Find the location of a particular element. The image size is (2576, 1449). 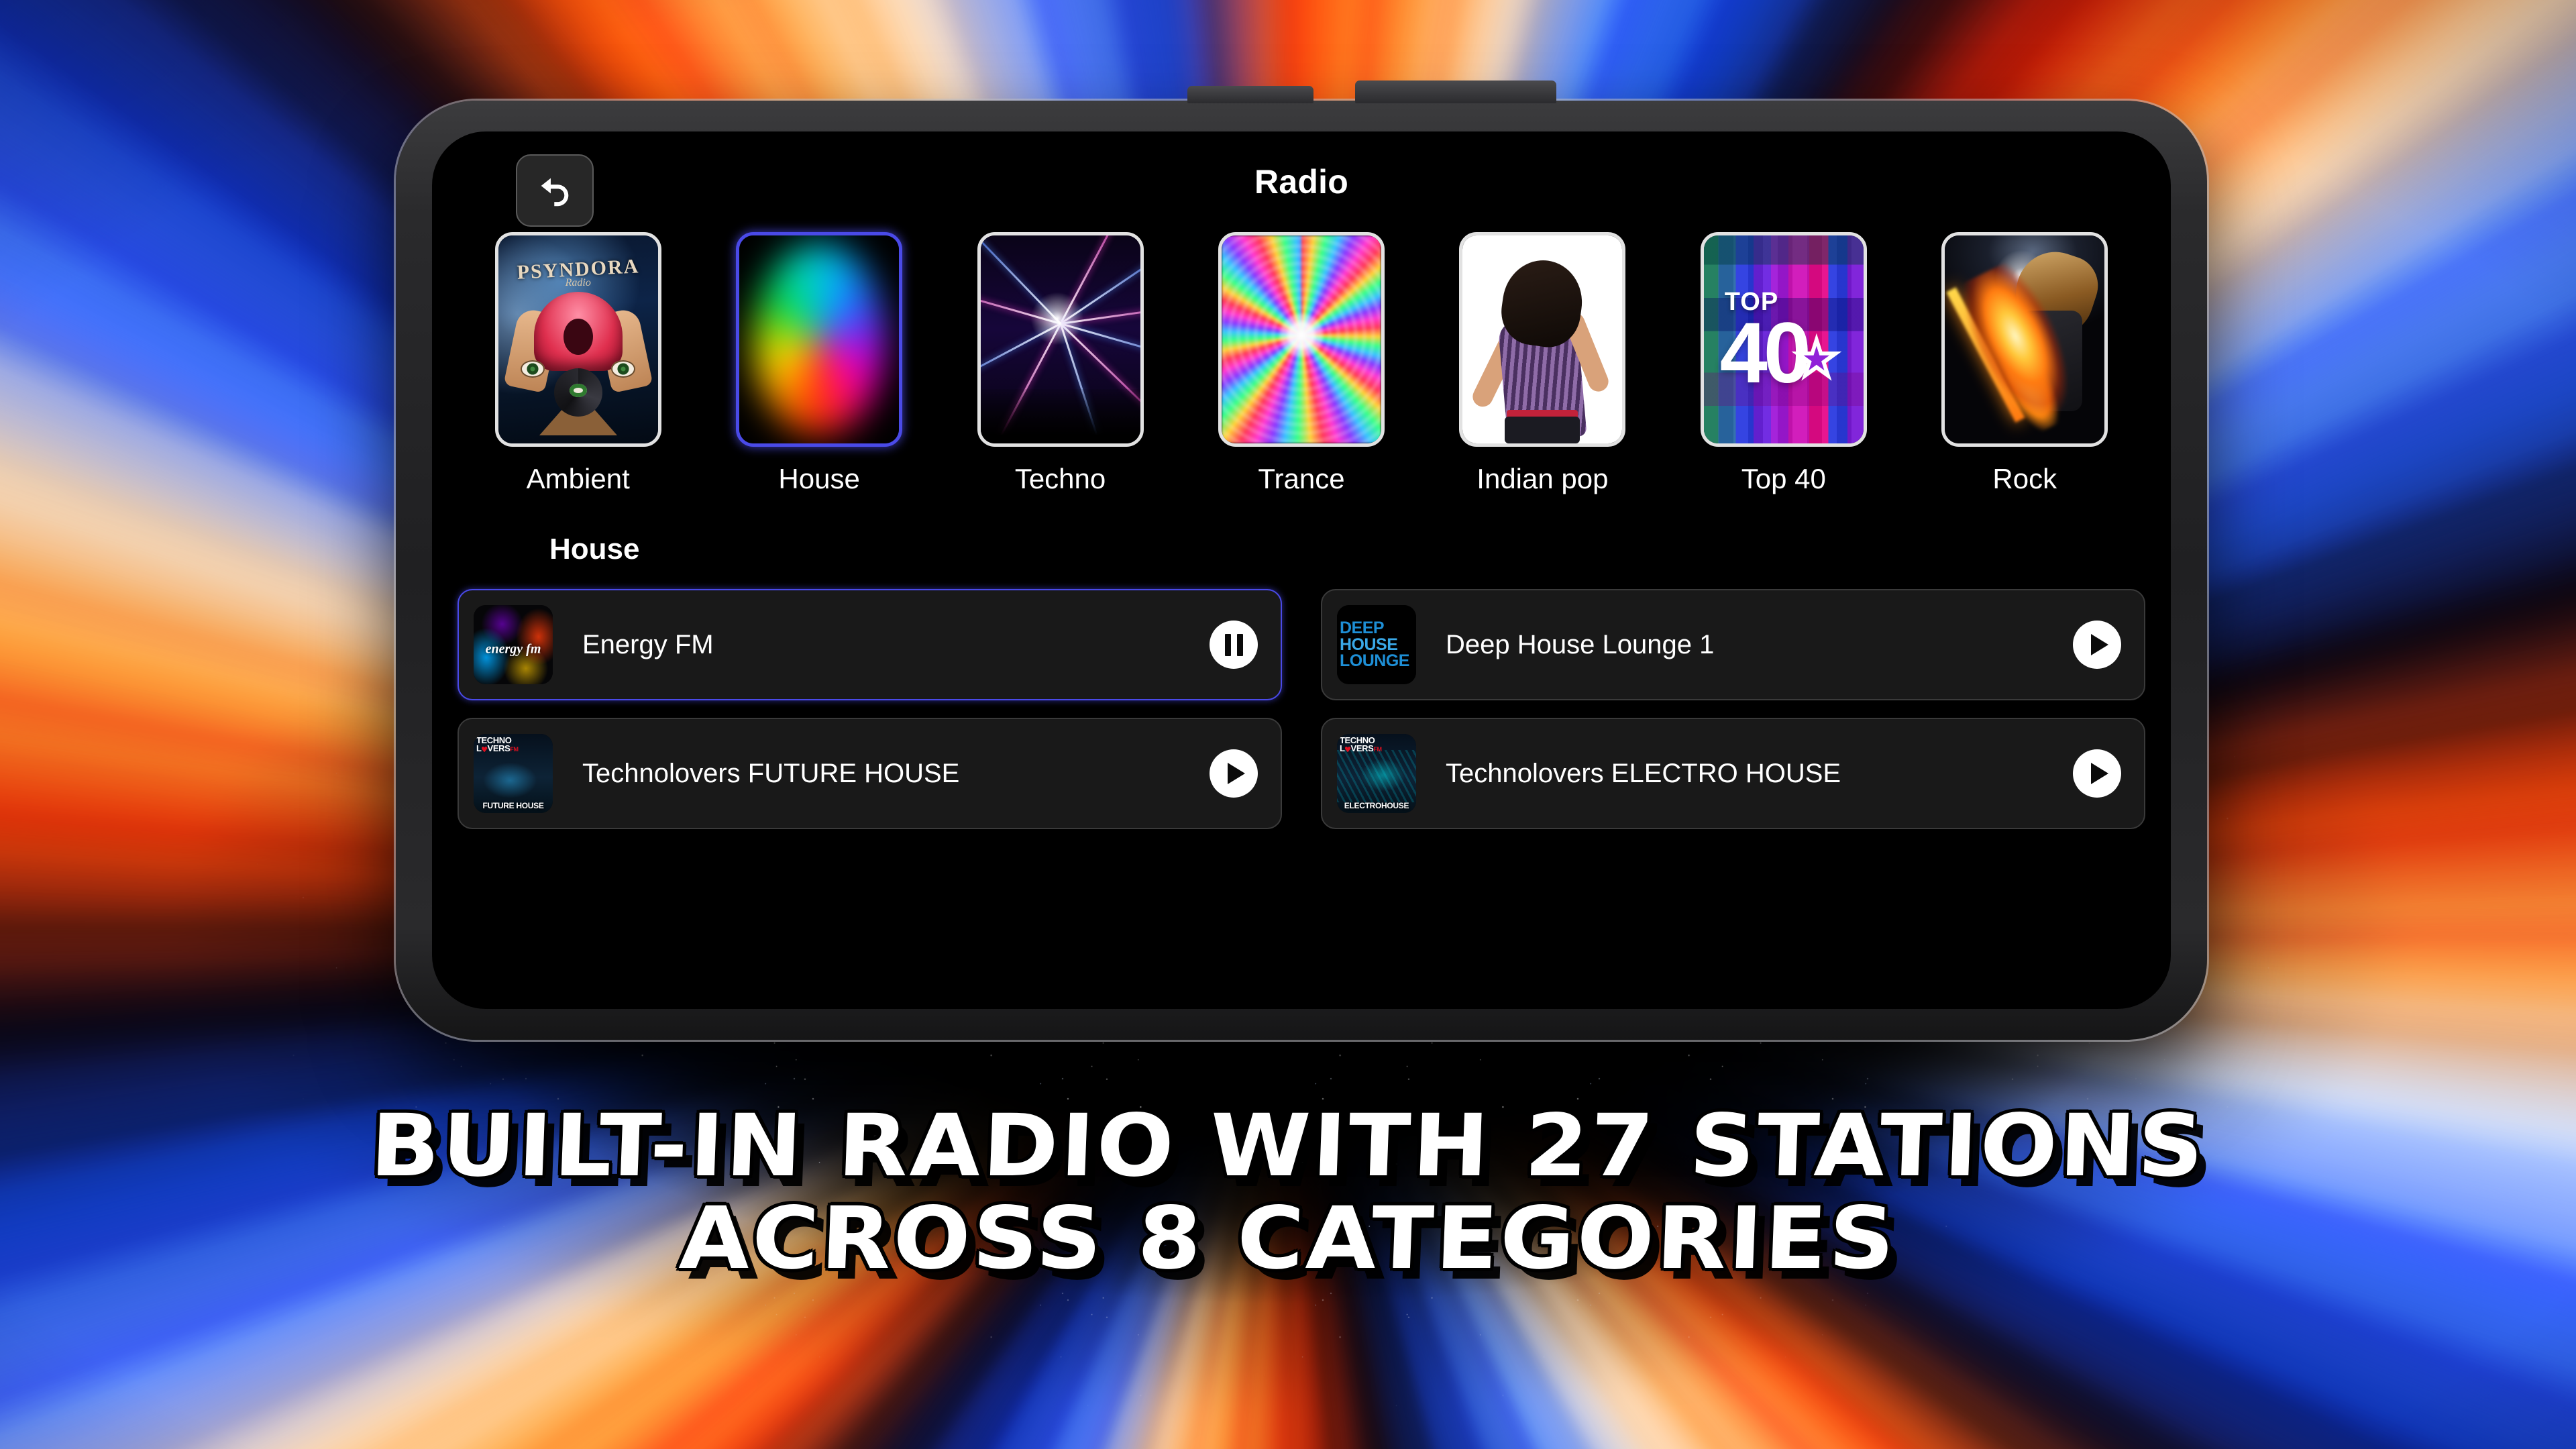

logo-line: HOUSE is located at coordinates (1369, 644).